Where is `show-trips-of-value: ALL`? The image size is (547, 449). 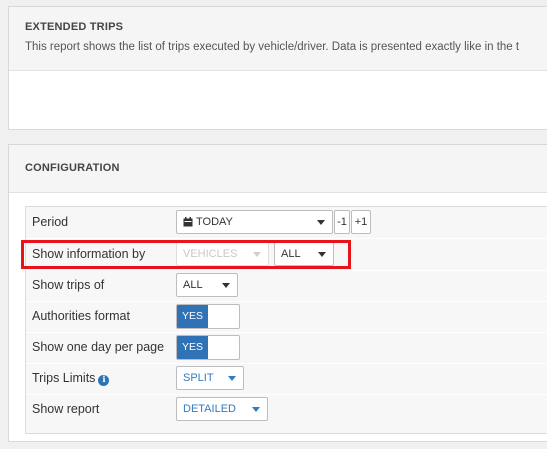 show-trips-of-value: ALL is located at coordinates (193, 285).